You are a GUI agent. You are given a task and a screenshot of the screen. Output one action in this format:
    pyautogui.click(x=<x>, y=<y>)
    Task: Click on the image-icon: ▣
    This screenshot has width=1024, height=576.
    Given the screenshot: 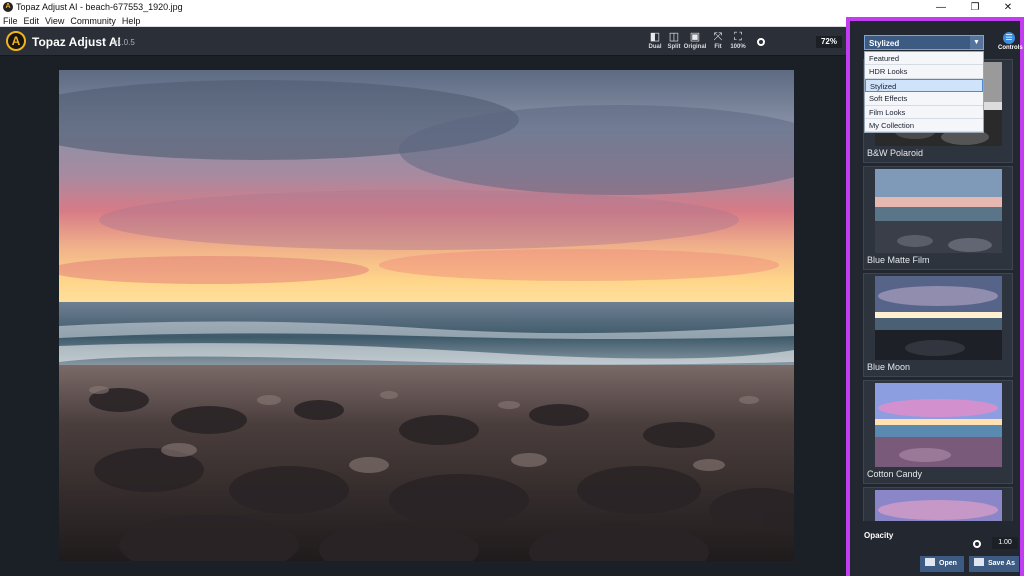 What is the action you would take?
    pyautogui.click(x=695, y=37)
    